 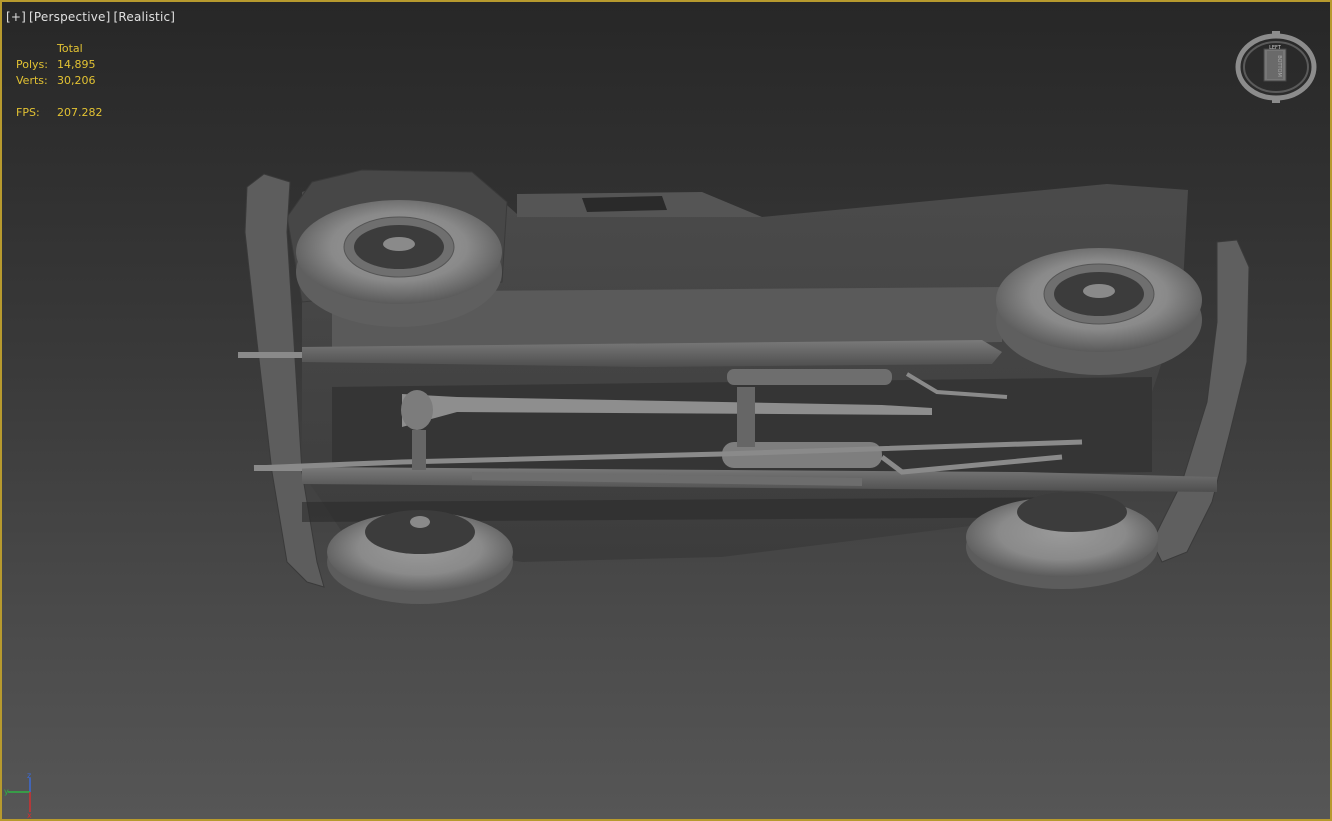 What do you see at coordinates (24, 795) in the screenshot?
I see `axis-tripod-icon: z y x` at bounding box center [24, 795].